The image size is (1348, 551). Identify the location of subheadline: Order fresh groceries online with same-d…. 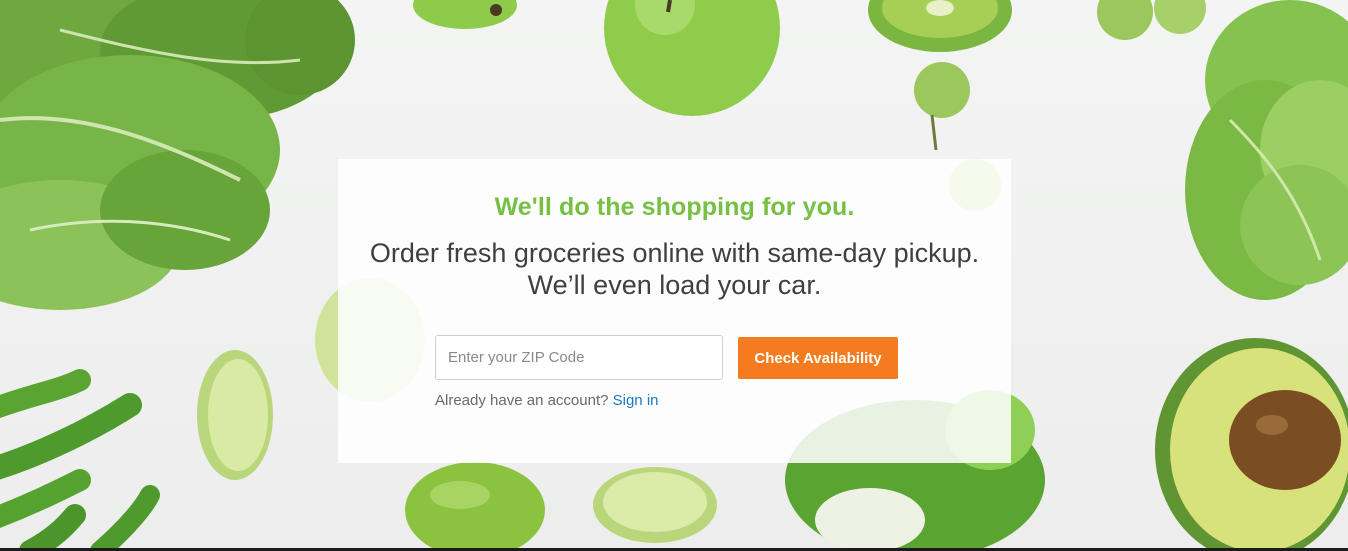
(674, 269).